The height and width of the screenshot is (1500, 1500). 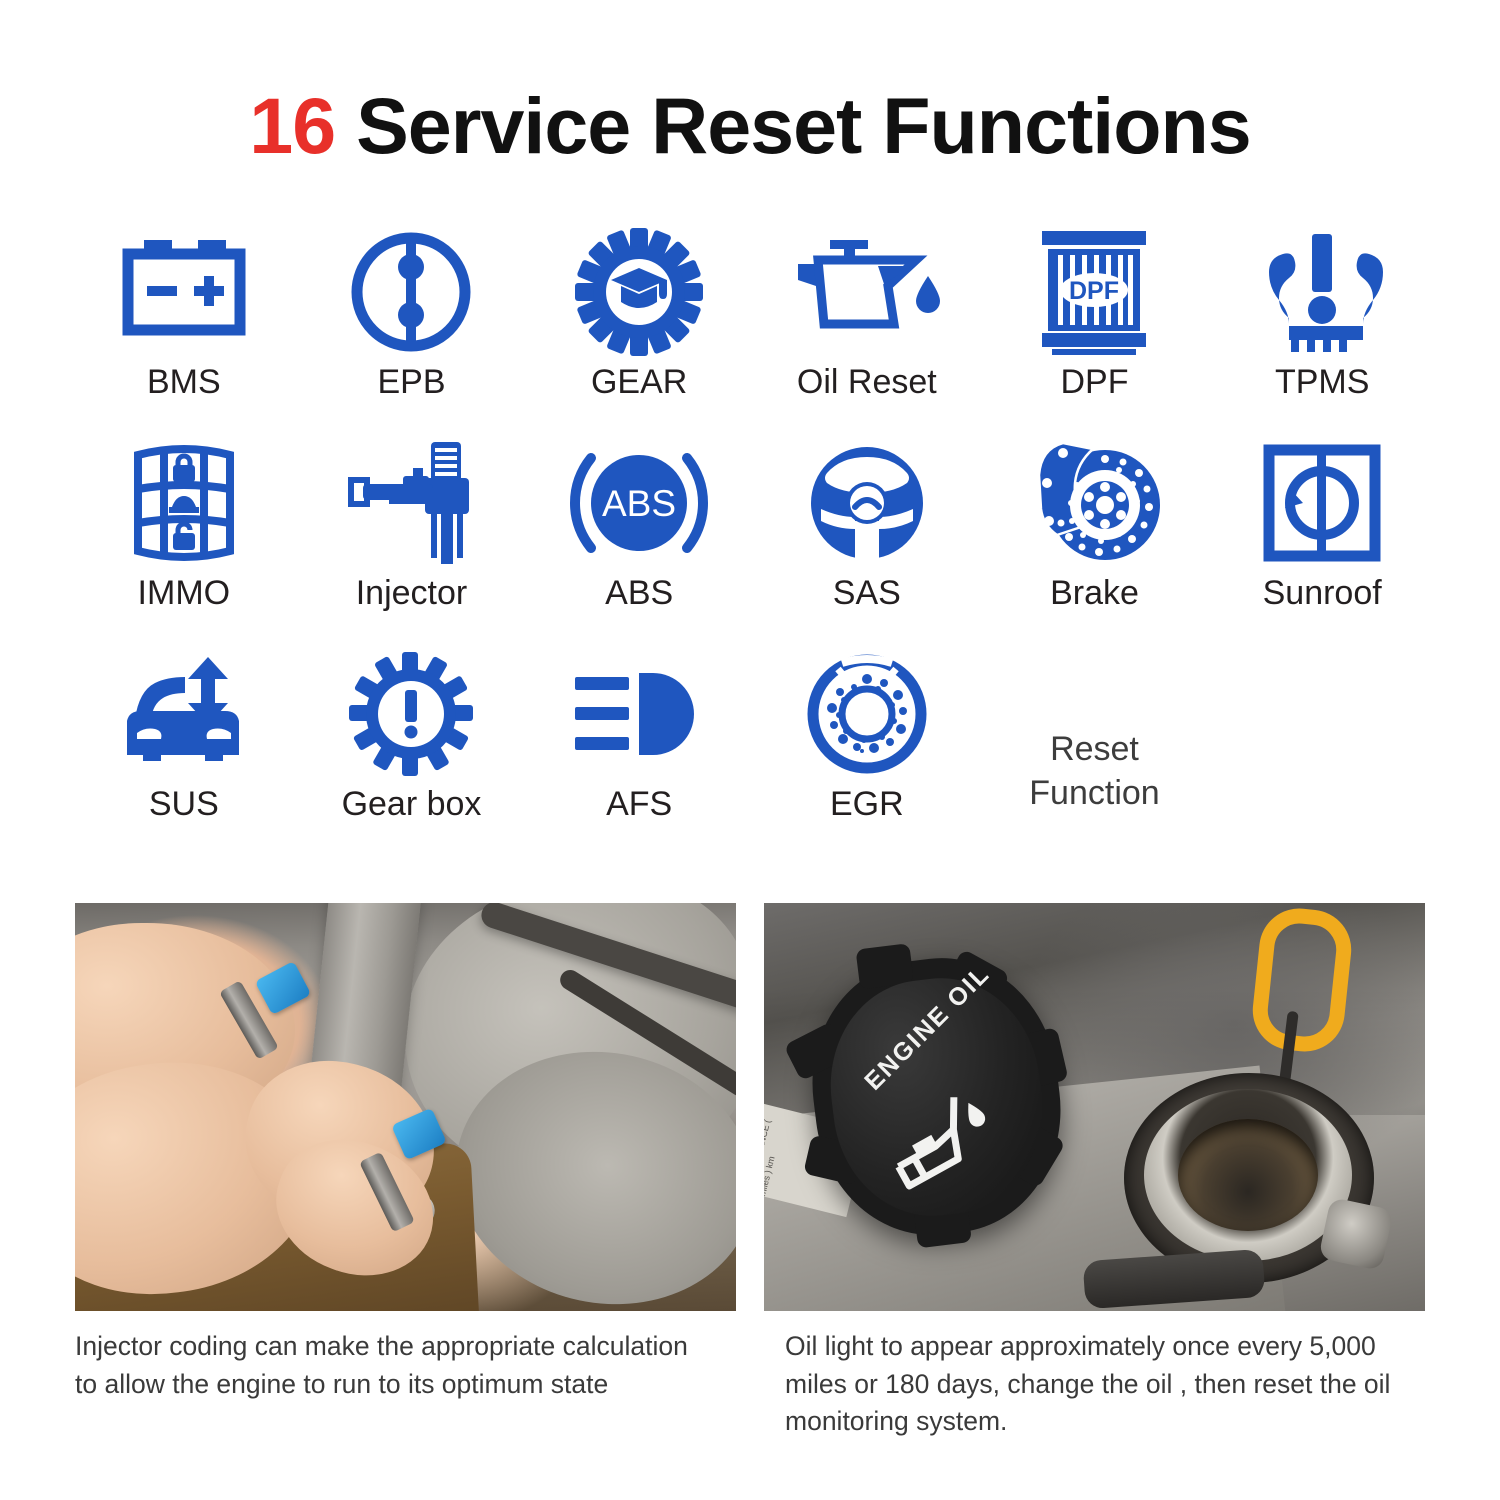 What do you see at coordinates (867, 503) in the screenshot?
I see `steering-wheel-icon` at bounding box center [867, 503].